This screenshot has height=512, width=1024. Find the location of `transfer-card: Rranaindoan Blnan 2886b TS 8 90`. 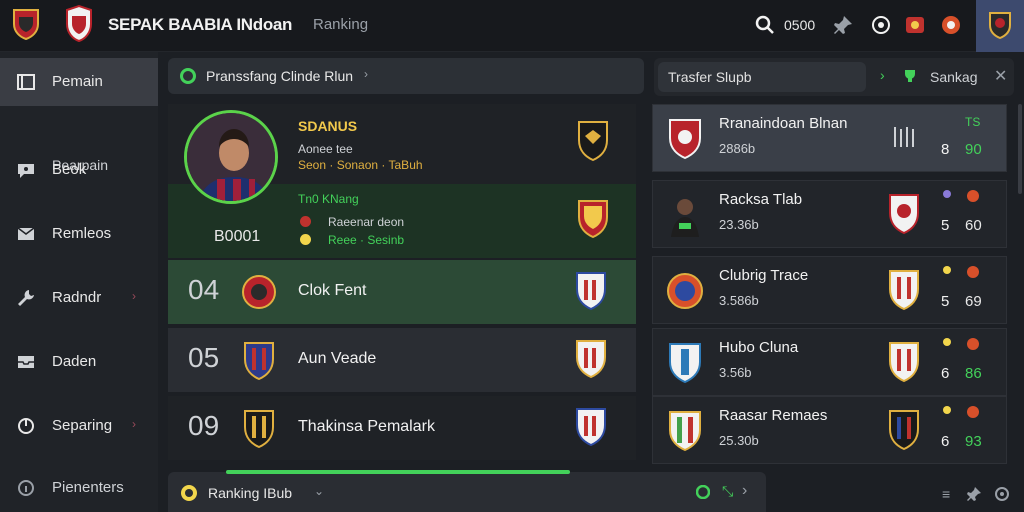

transfer-card: Rranaindoan Blnan 2886b TS 8 90 is located at coordinates (829, 138).